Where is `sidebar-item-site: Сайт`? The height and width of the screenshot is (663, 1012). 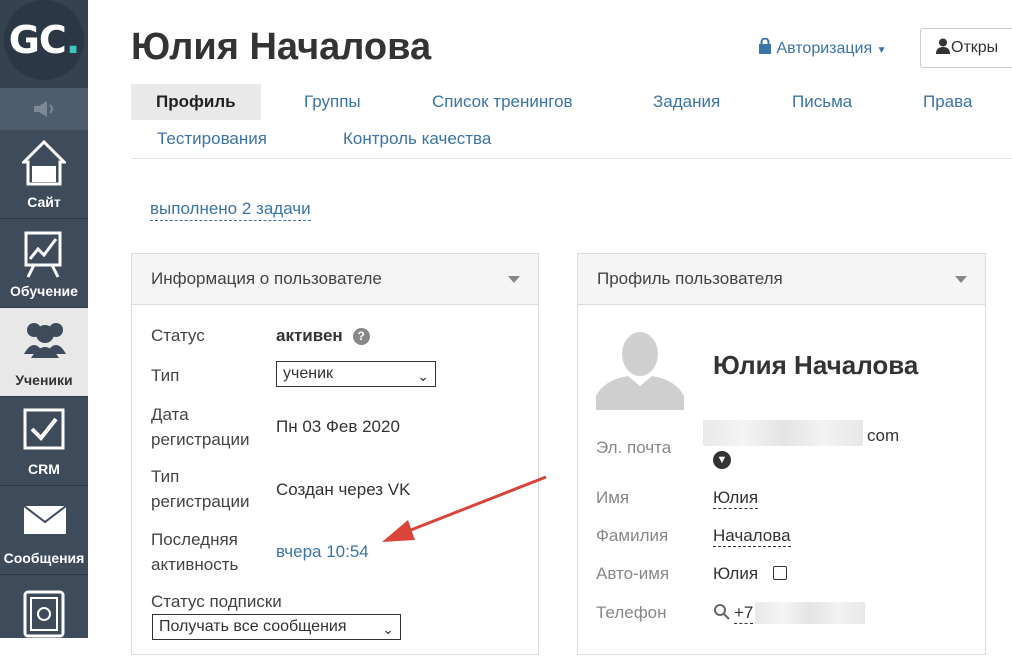 sidebar-item-site: Сайт is located at coordinates (44, 174).